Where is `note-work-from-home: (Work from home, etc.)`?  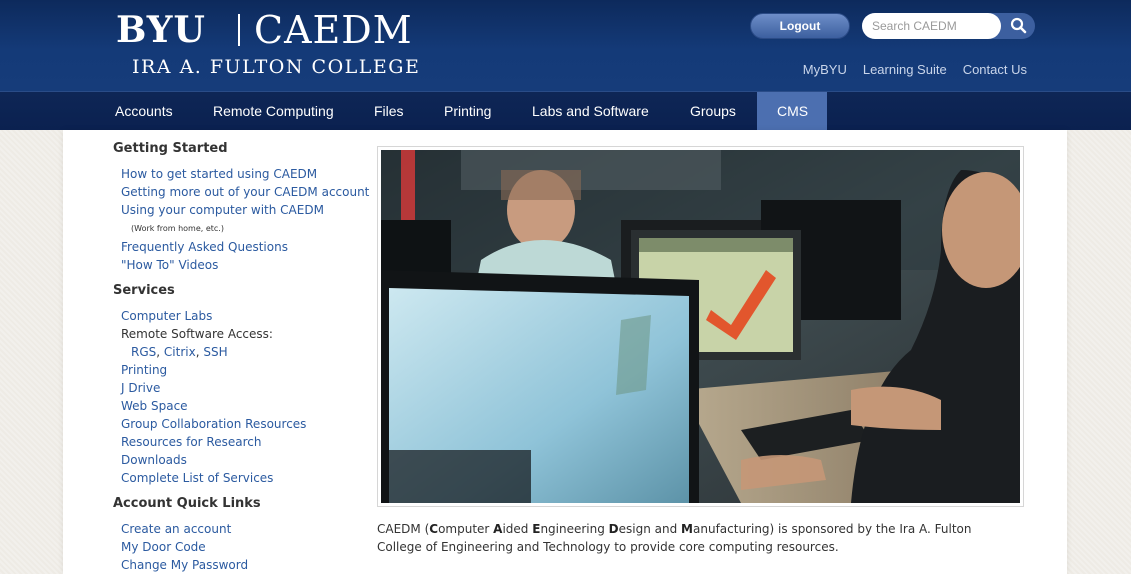
note-work-from-home: (Work from home, etc.) is located at coordinates (177, 228).